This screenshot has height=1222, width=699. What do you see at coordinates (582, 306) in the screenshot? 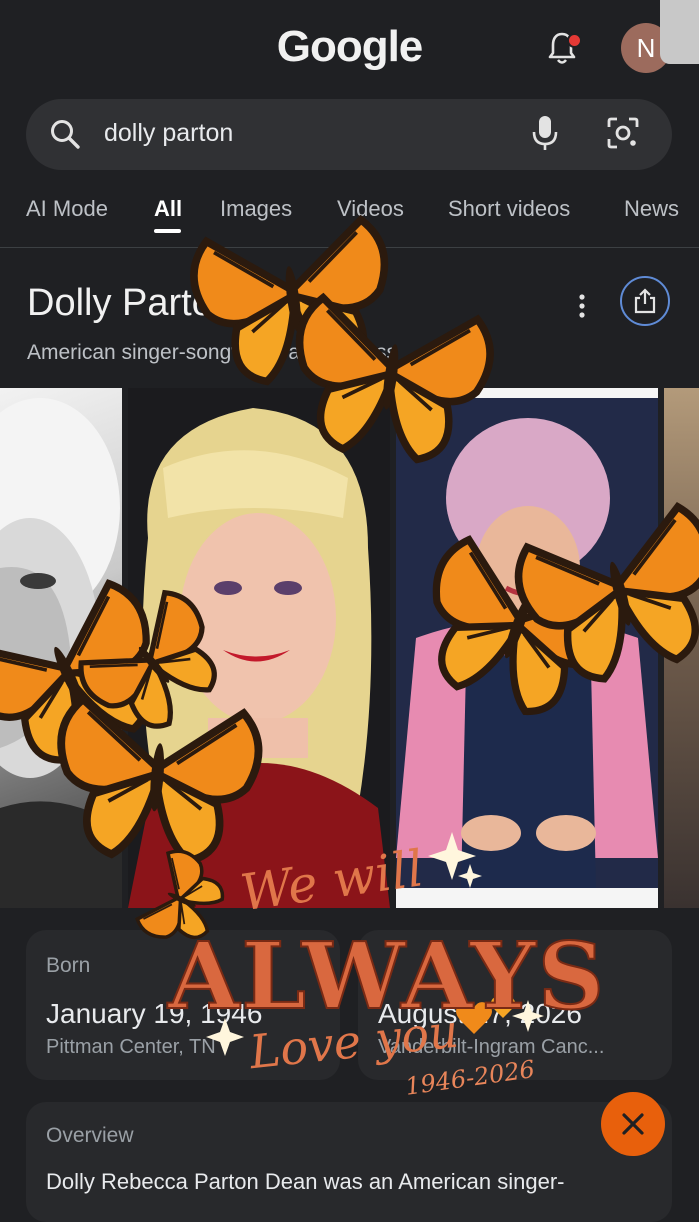
I see `more-options-icon` at bounding box center [582, 306].